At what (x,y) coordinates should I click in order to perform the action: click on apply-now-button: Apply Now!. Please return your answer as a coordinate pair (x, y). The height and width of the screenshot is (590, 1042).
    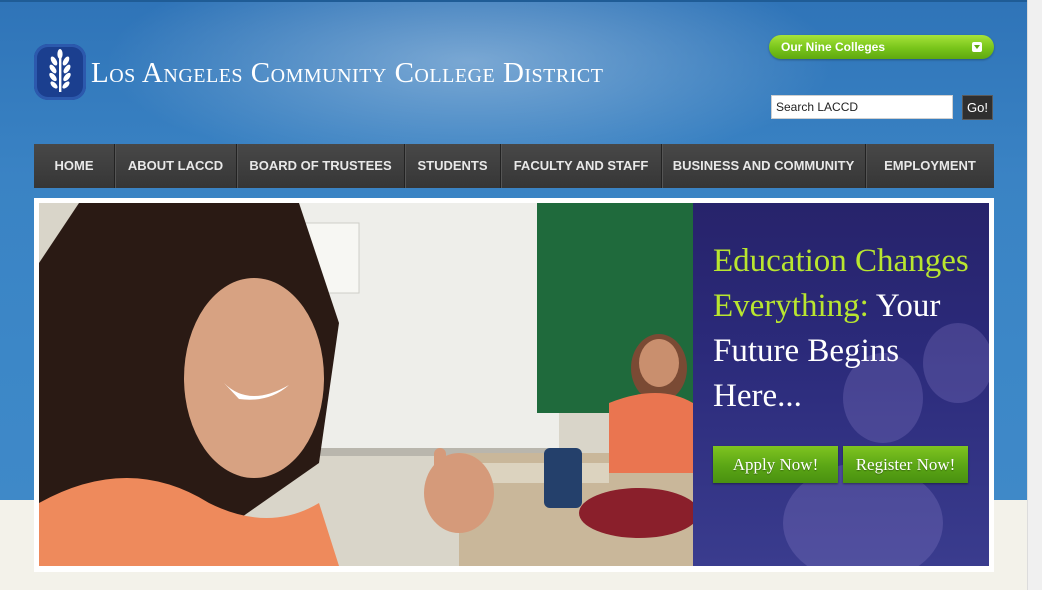
    Looking at the image, I should click on (775, 464).